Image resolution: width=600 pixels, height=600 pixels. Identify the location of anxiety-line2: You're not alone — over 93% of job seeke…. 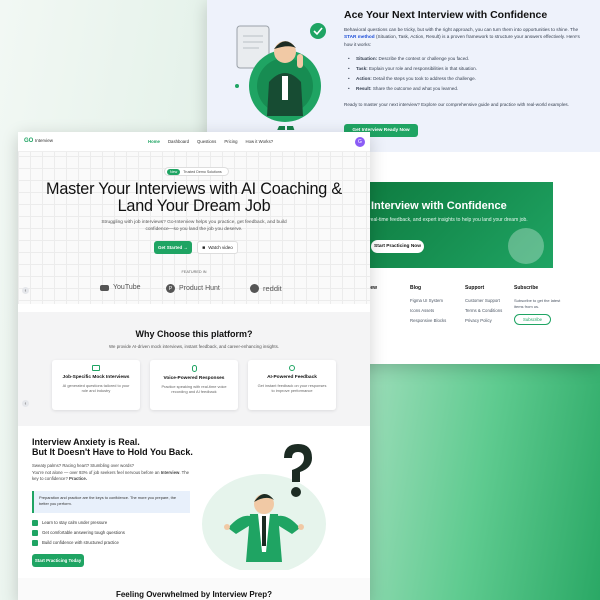
(111, 475).